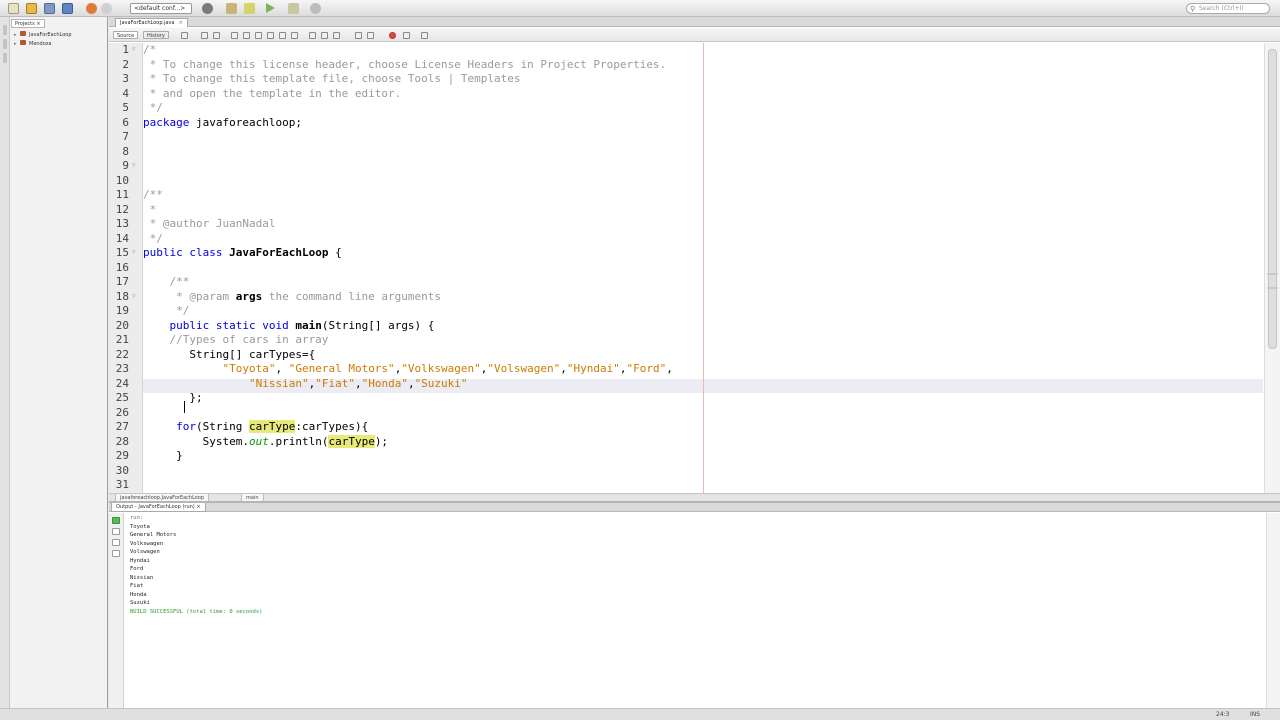  I want to click on clean-build-icon, so click(231, 8).